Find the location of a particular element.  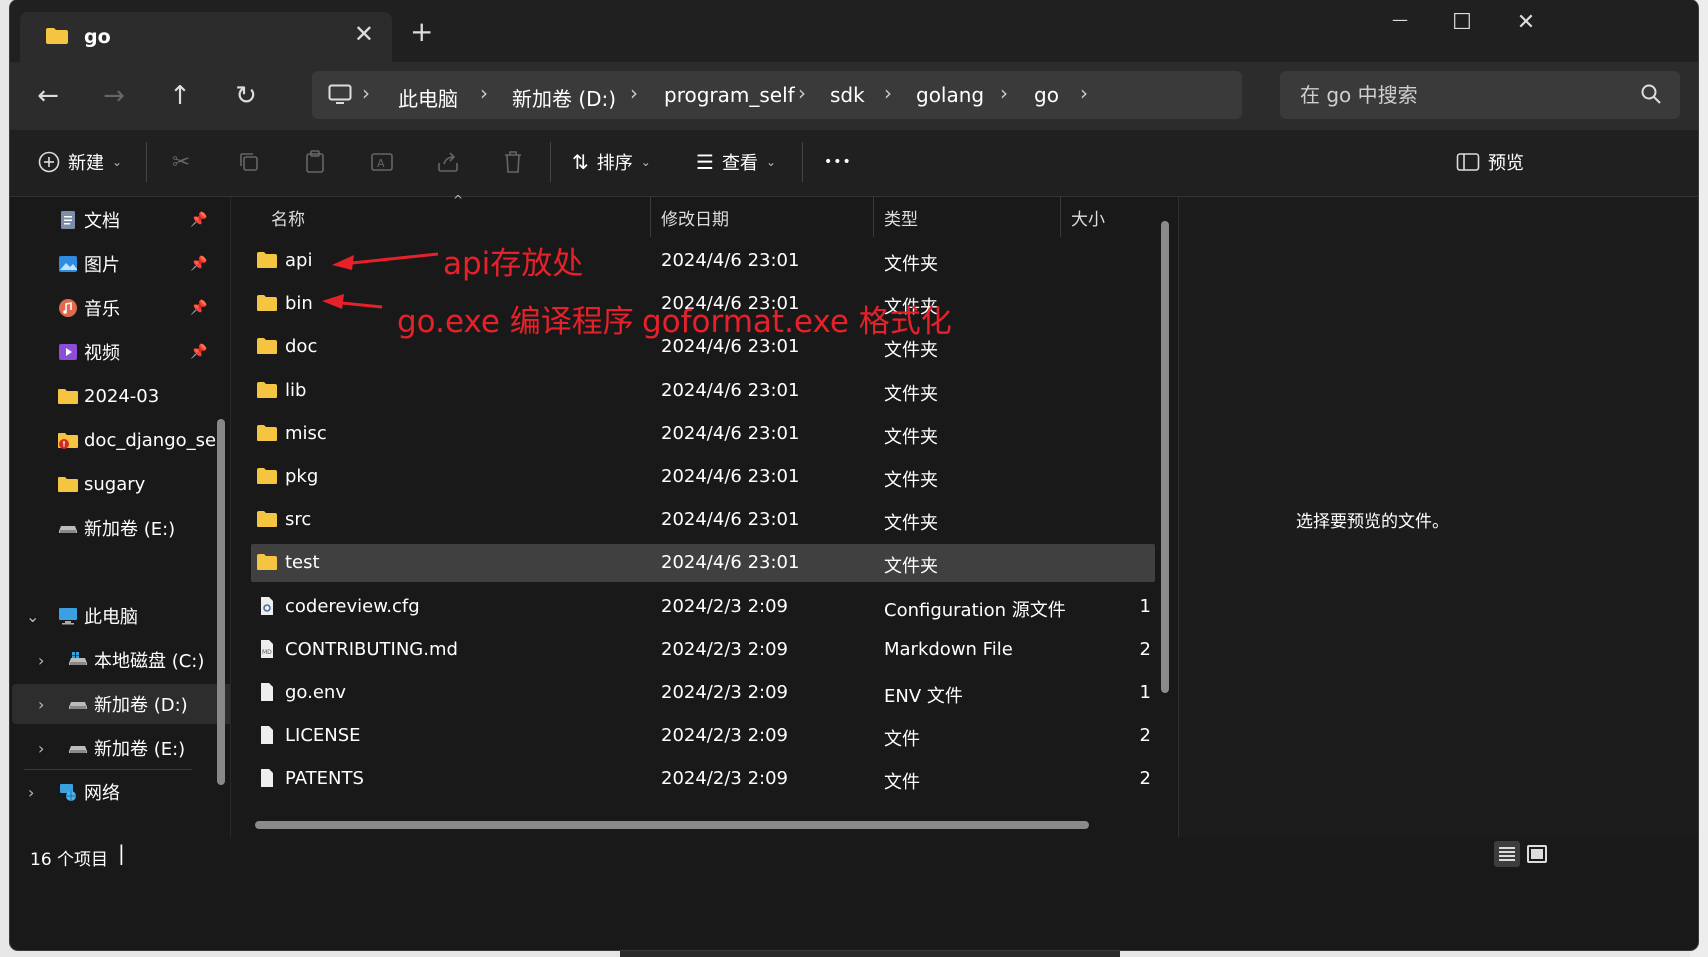

background-app-strip is located at coordinates (870, 953).